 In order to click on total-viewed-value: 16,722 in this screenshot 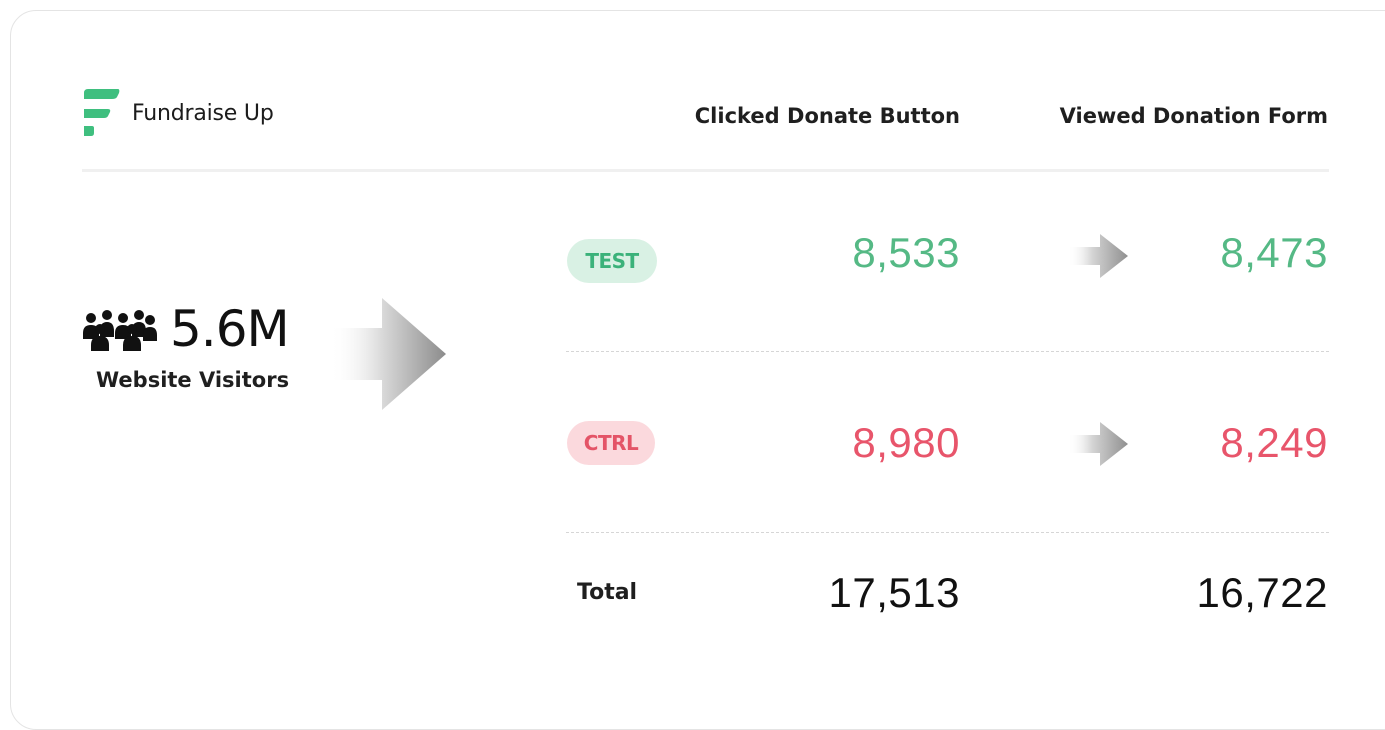, I will do `click(1262, 592)`.